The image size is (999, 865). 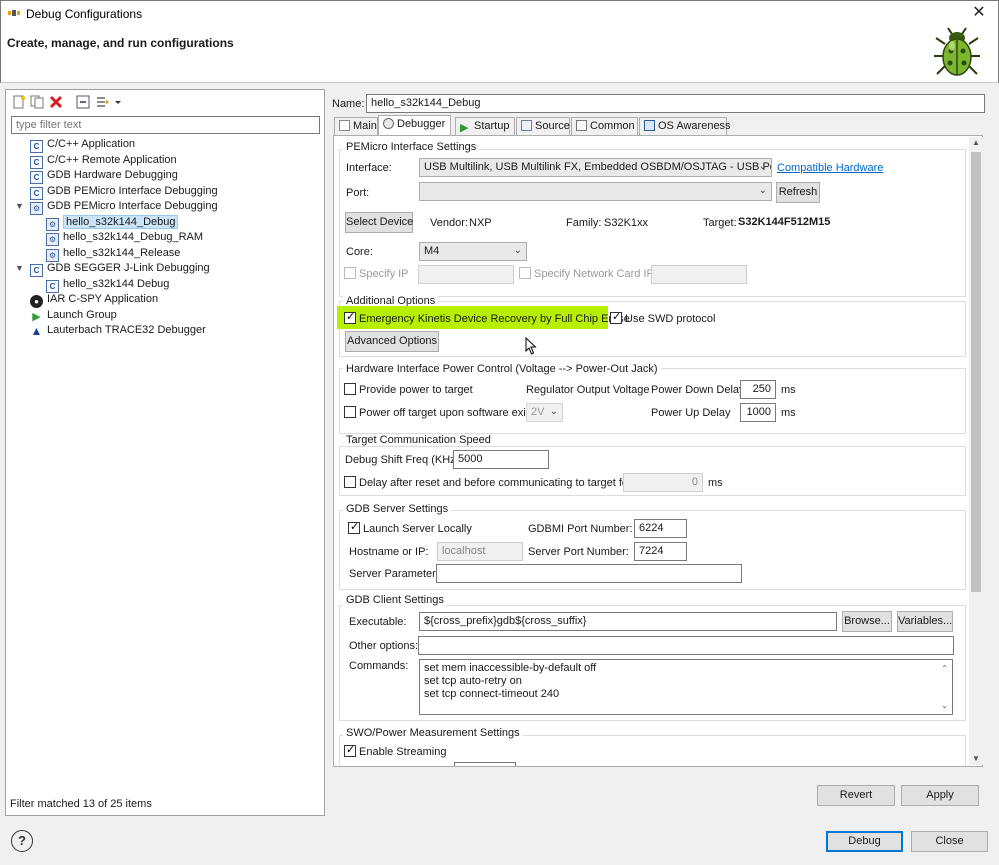 I want to click on vendor-value: NXP, so click(x=480, y=223).